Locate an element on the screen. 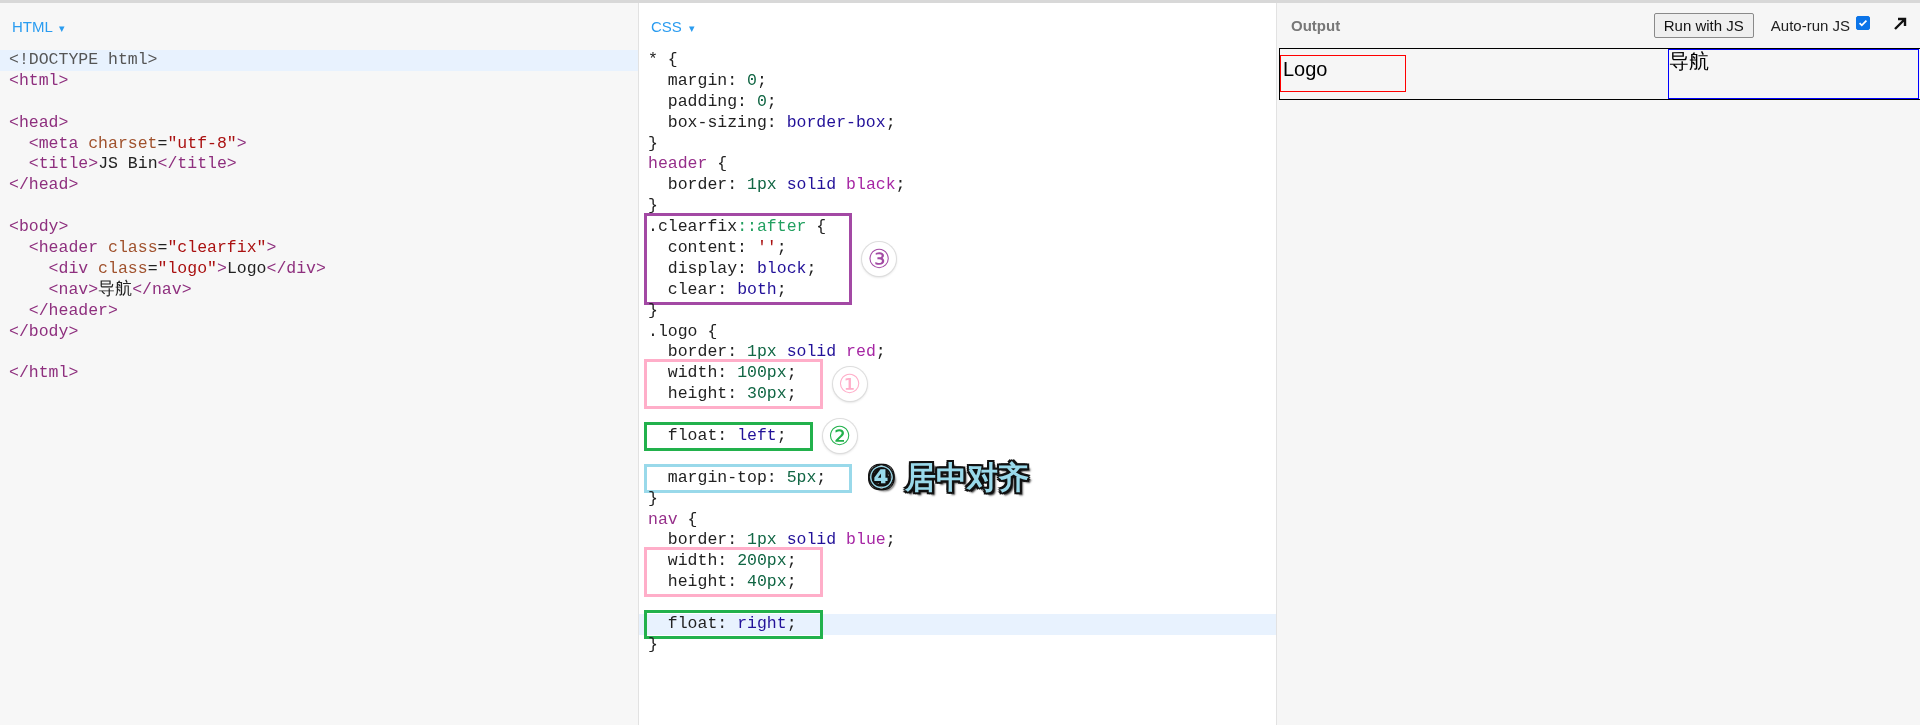  output-label: Output is located at coordinates (1316, 25).